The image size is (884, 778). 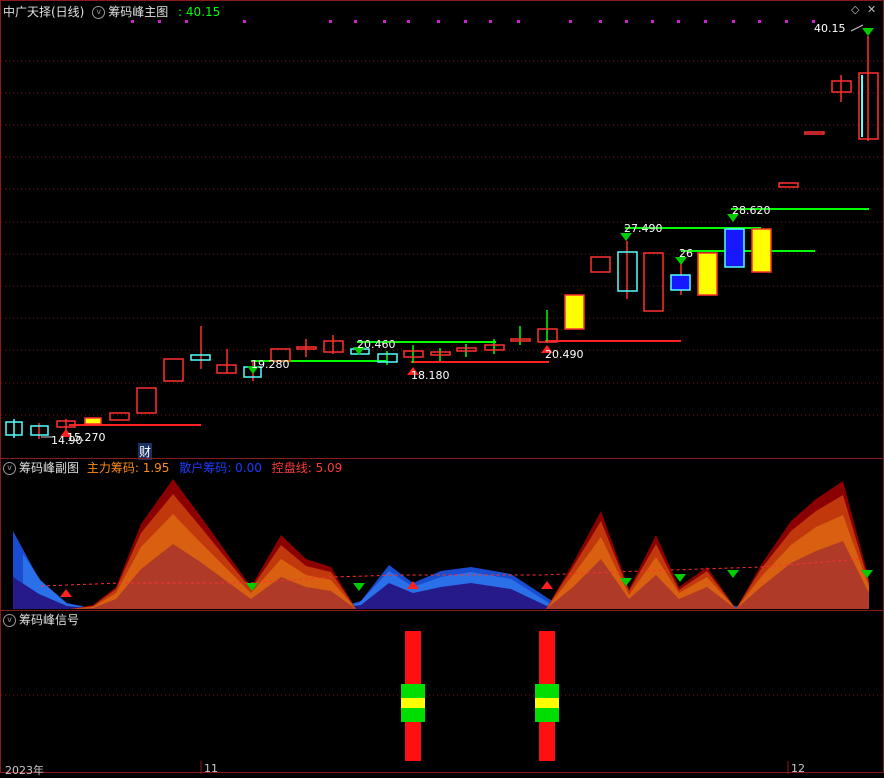 I want to click on top-markers, so click(x=473, y=21).